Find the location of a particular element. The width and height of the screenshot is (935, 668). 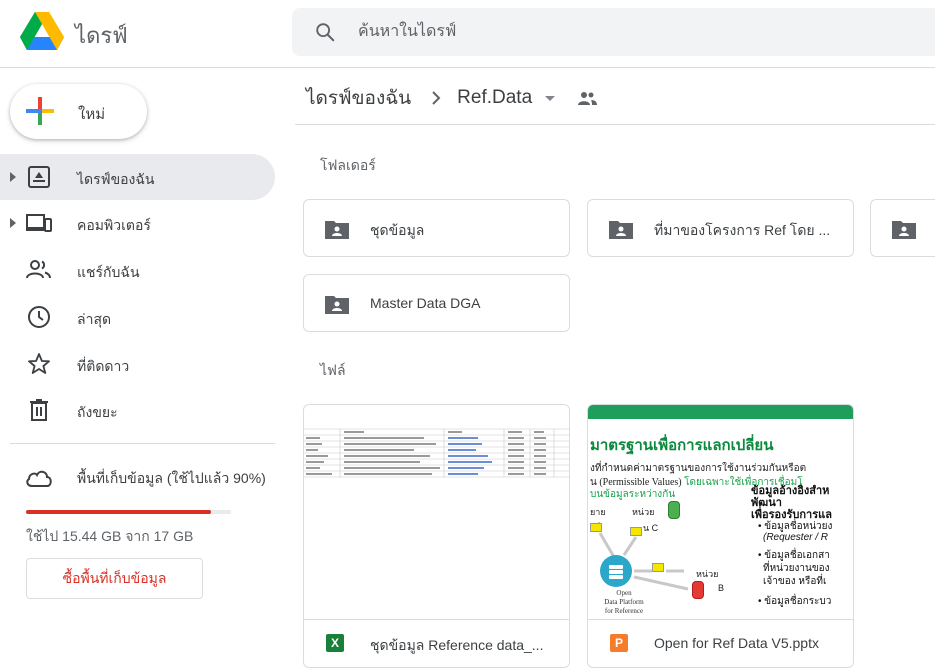

sidebar-item-label: ไดรฟ์ของฉัน is located at coordinates (116, 179).